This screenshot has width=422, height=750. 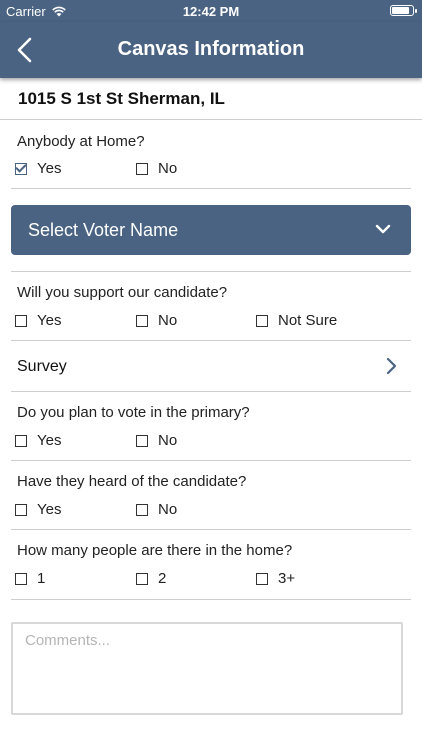 What do you see at coordinates (156, 168) in the screenshot?
I see `anybody-home-no-option: No` at bounding box center [156, 168].